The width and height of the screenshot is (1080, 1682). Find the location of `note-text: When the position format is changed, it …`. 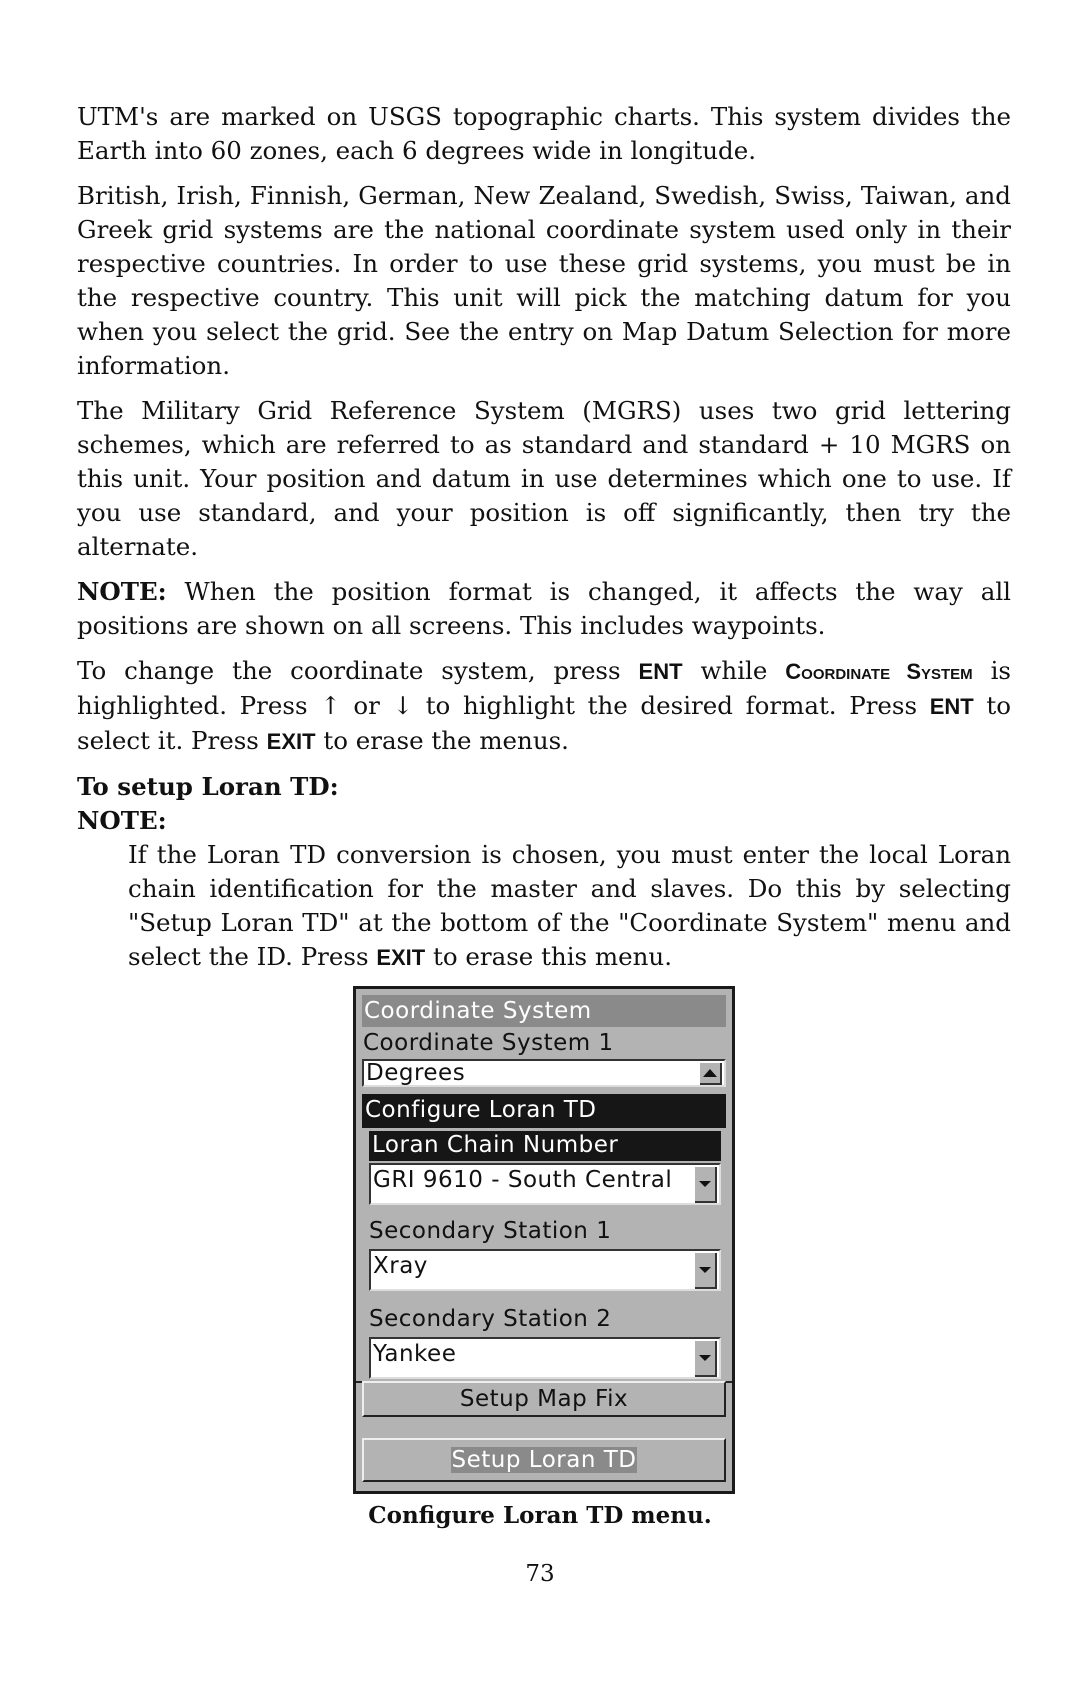

note-text: When the position format is changed, it … is located at coordinates (544, 608).